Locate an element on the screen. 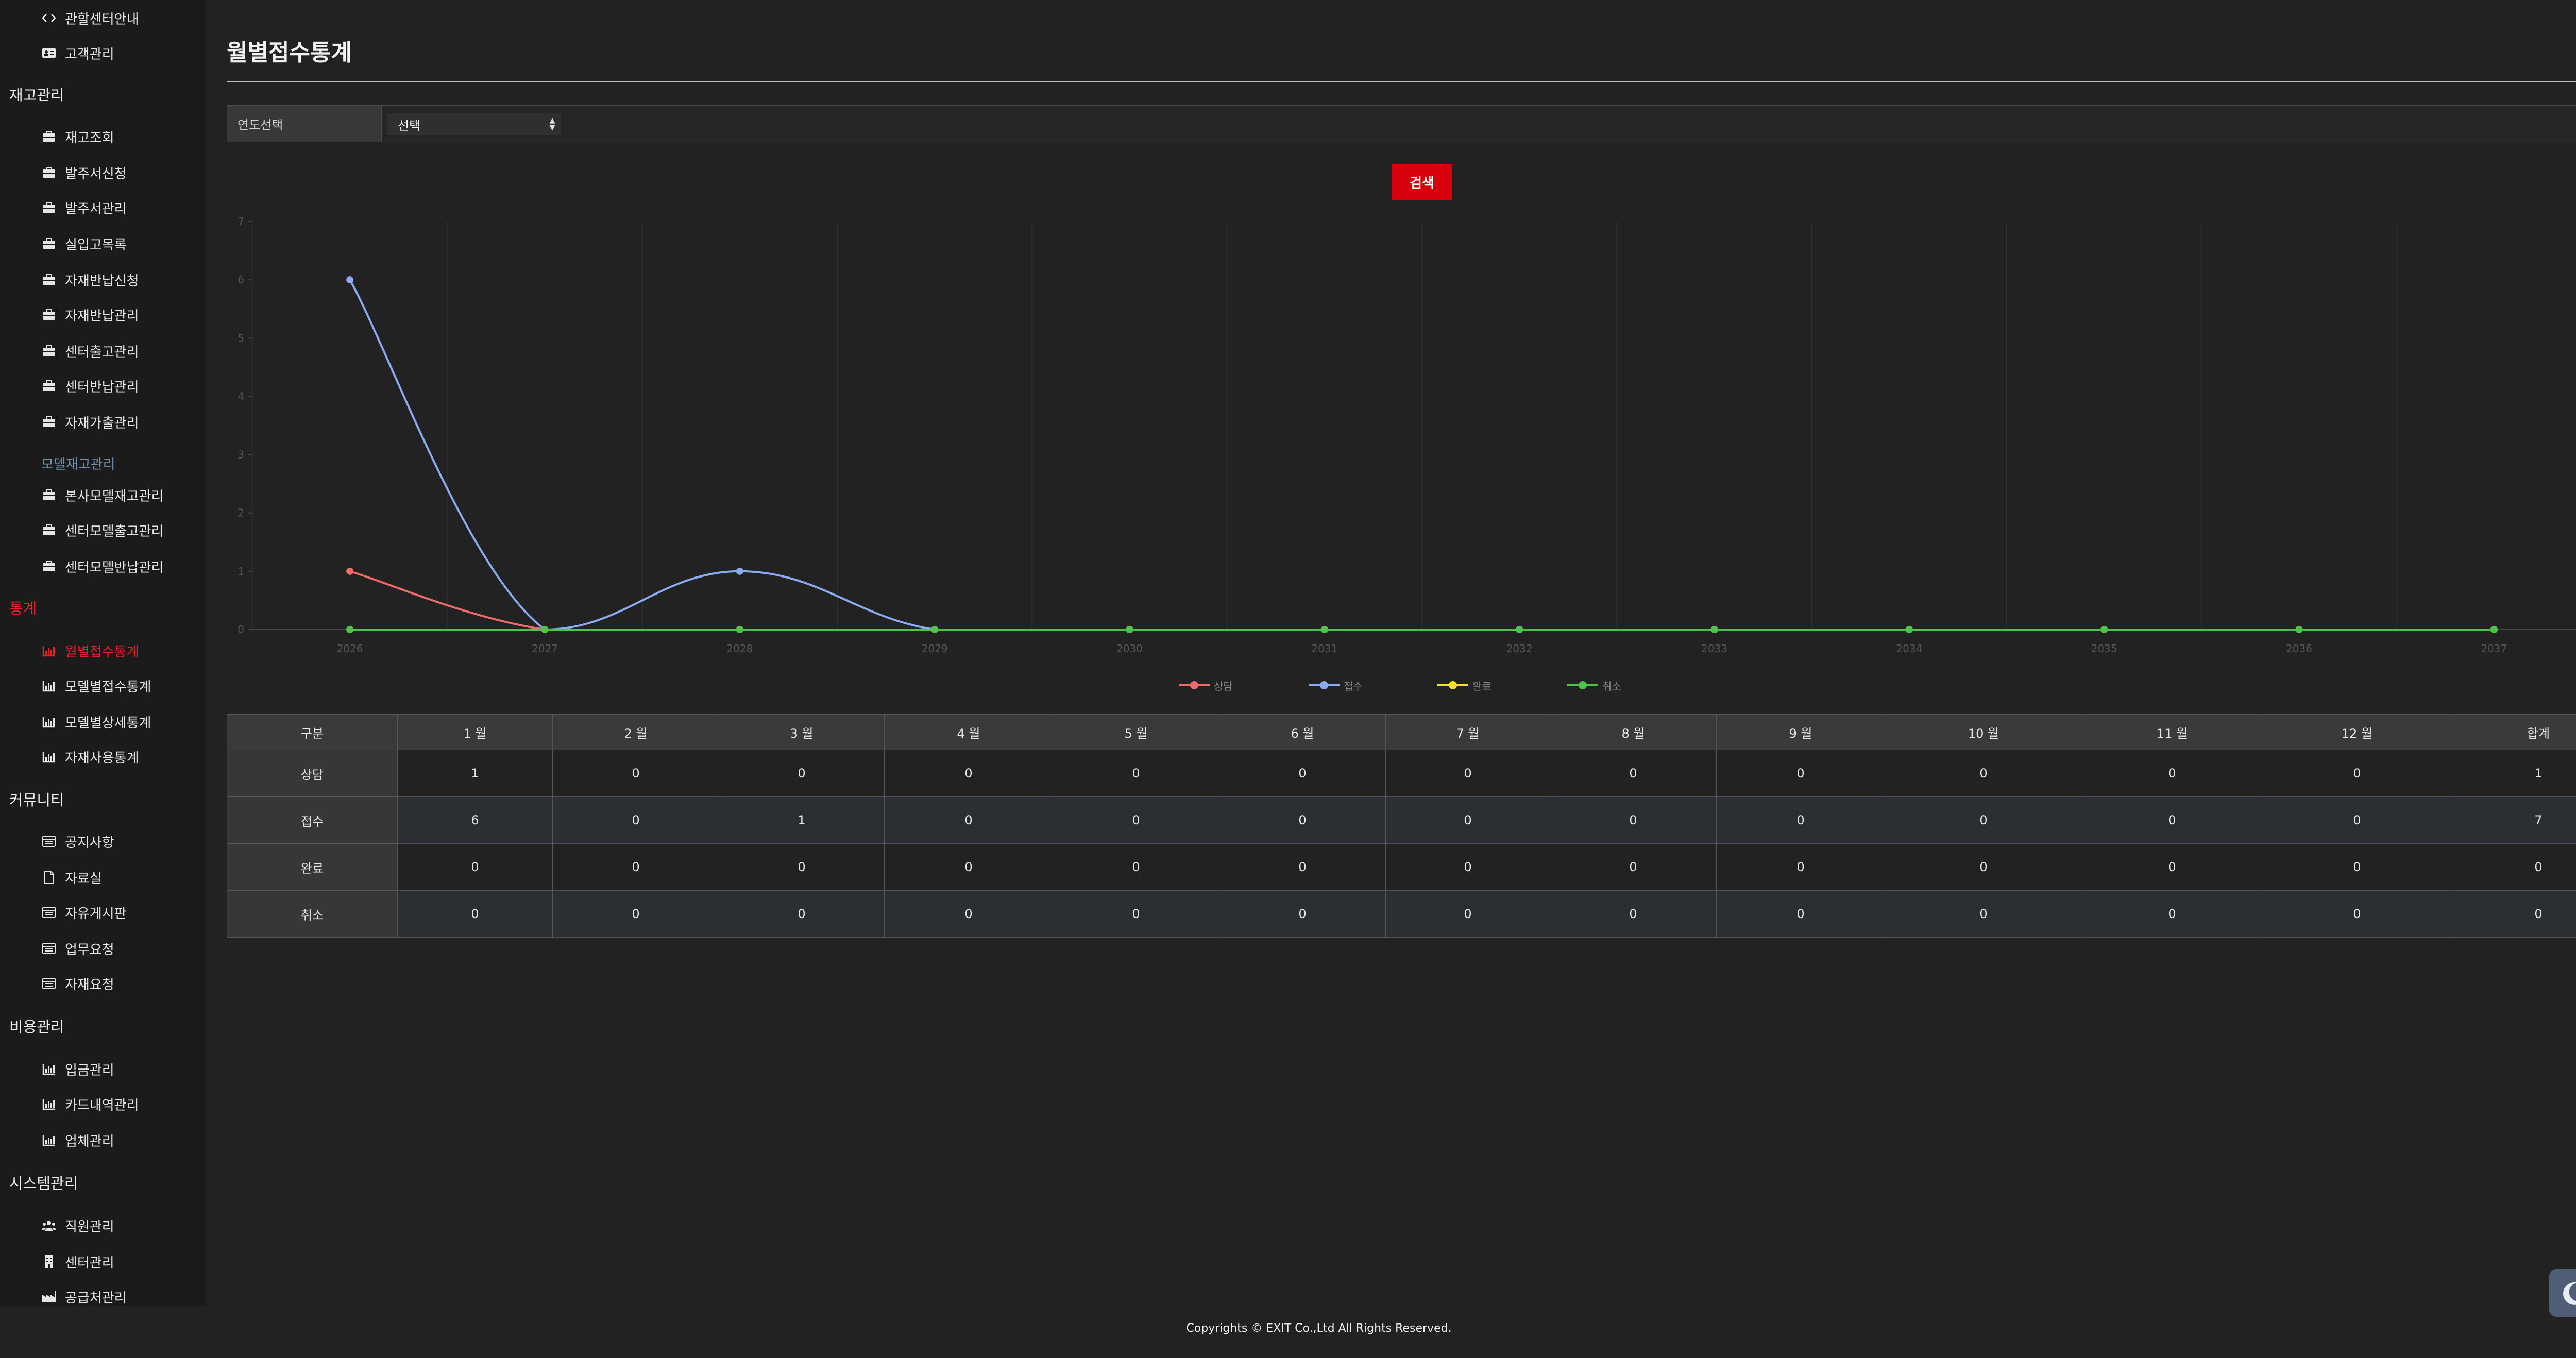  sidebar-item-15: 센터모델반납관리 is located at coordinates (101, 566).